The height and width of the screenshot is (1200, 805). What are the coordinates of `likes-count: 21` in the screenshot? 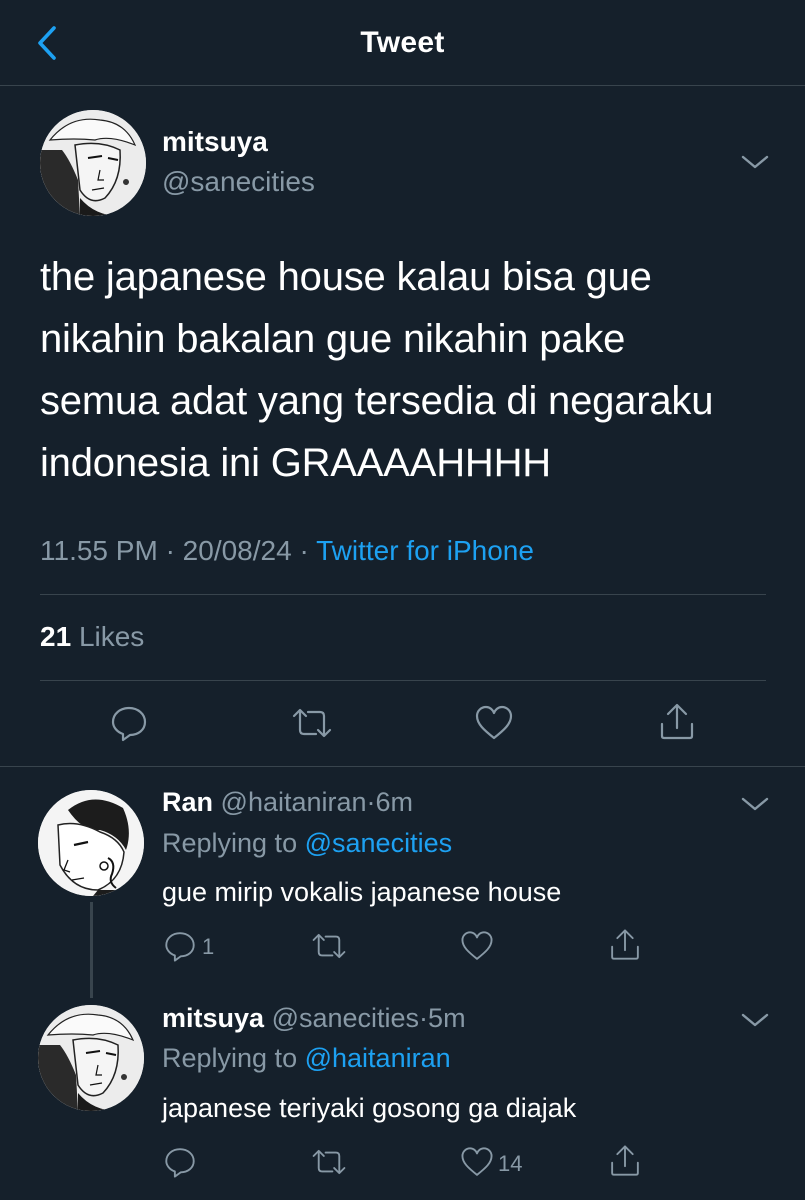 It's located at (56, 636).